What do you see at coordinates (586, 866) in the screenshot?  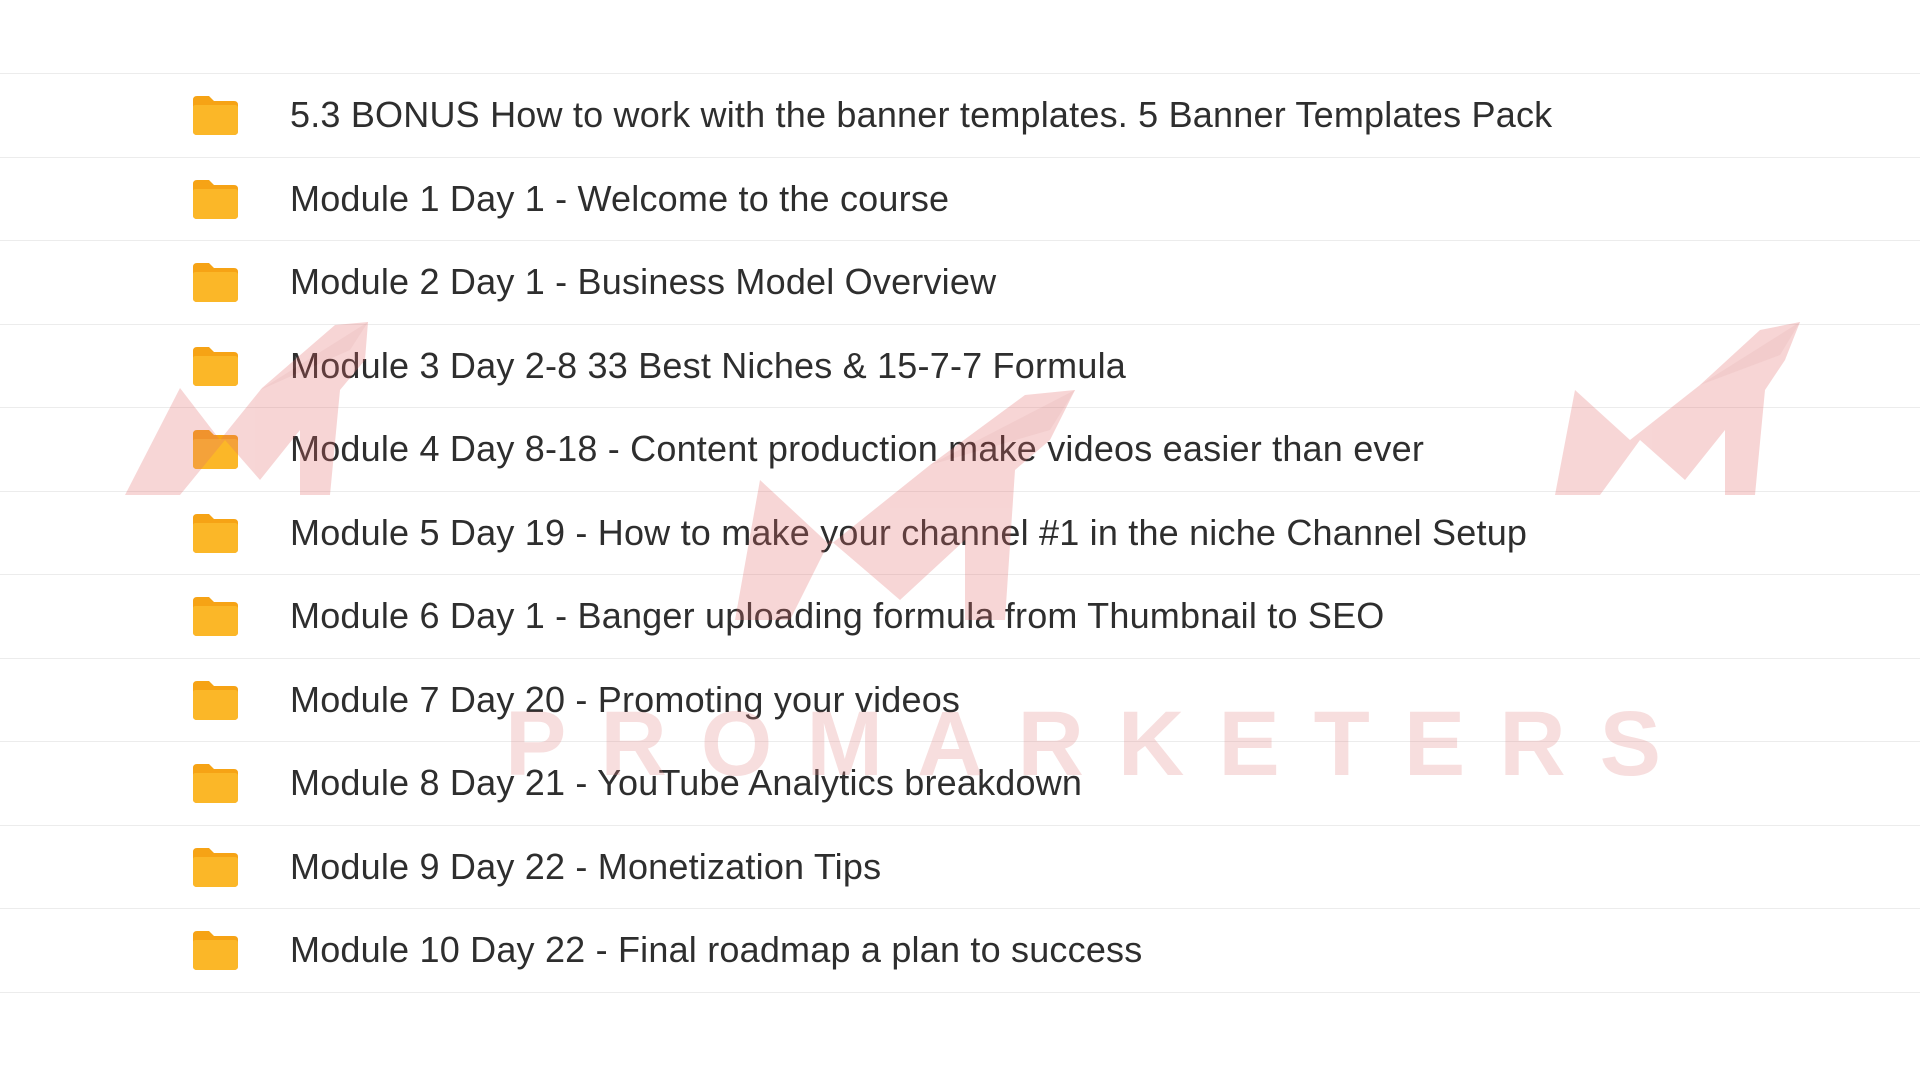 I see `folder-name: Module 9 Day 22 - Monetization Tips` at bounding box center [586, 866].